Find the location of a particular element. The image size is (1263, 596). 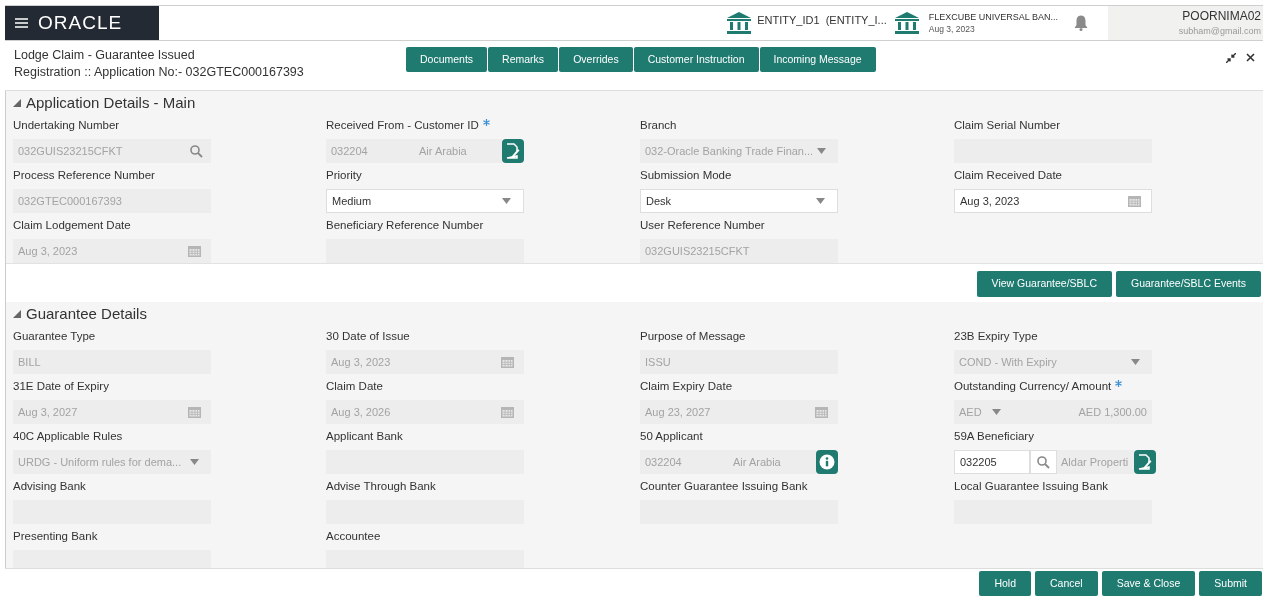

field-label: Local Guarantee Issuing Bank is located at coordinates (1031, 487).